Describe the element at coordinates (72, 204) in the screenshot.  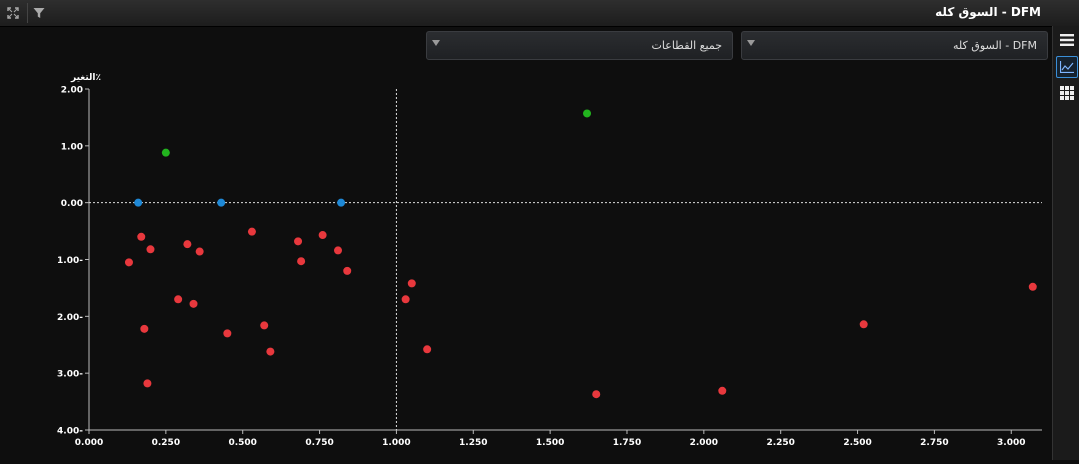
I see `y-tick-label: 0.00` at that location.